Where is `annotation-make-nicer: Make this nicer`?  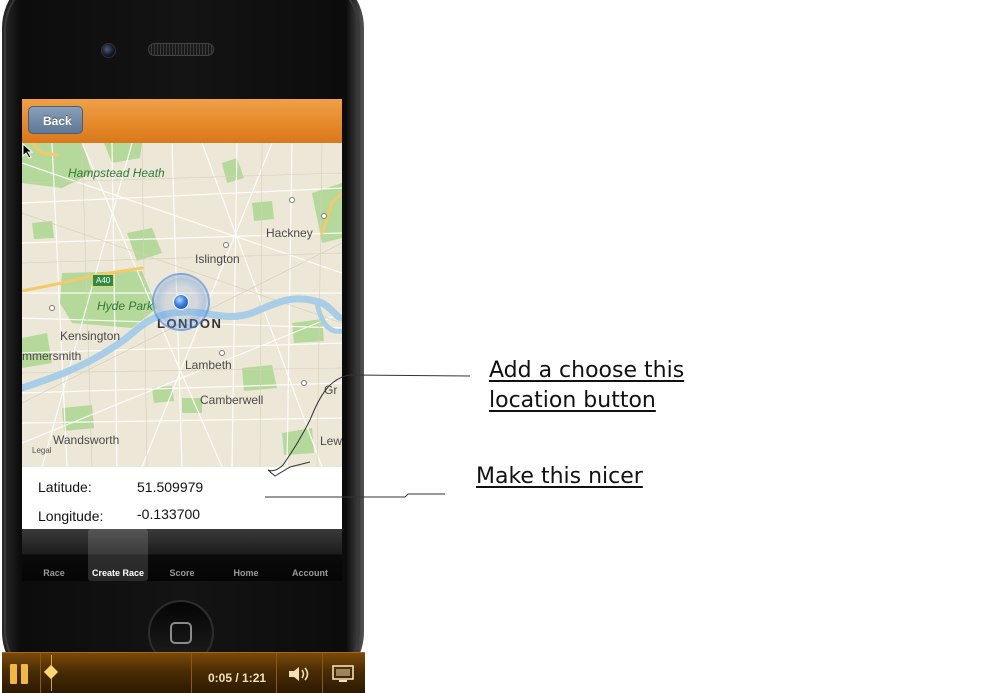
annotation-make-nicer: Make this nicer is located at coordinates (559, 476).